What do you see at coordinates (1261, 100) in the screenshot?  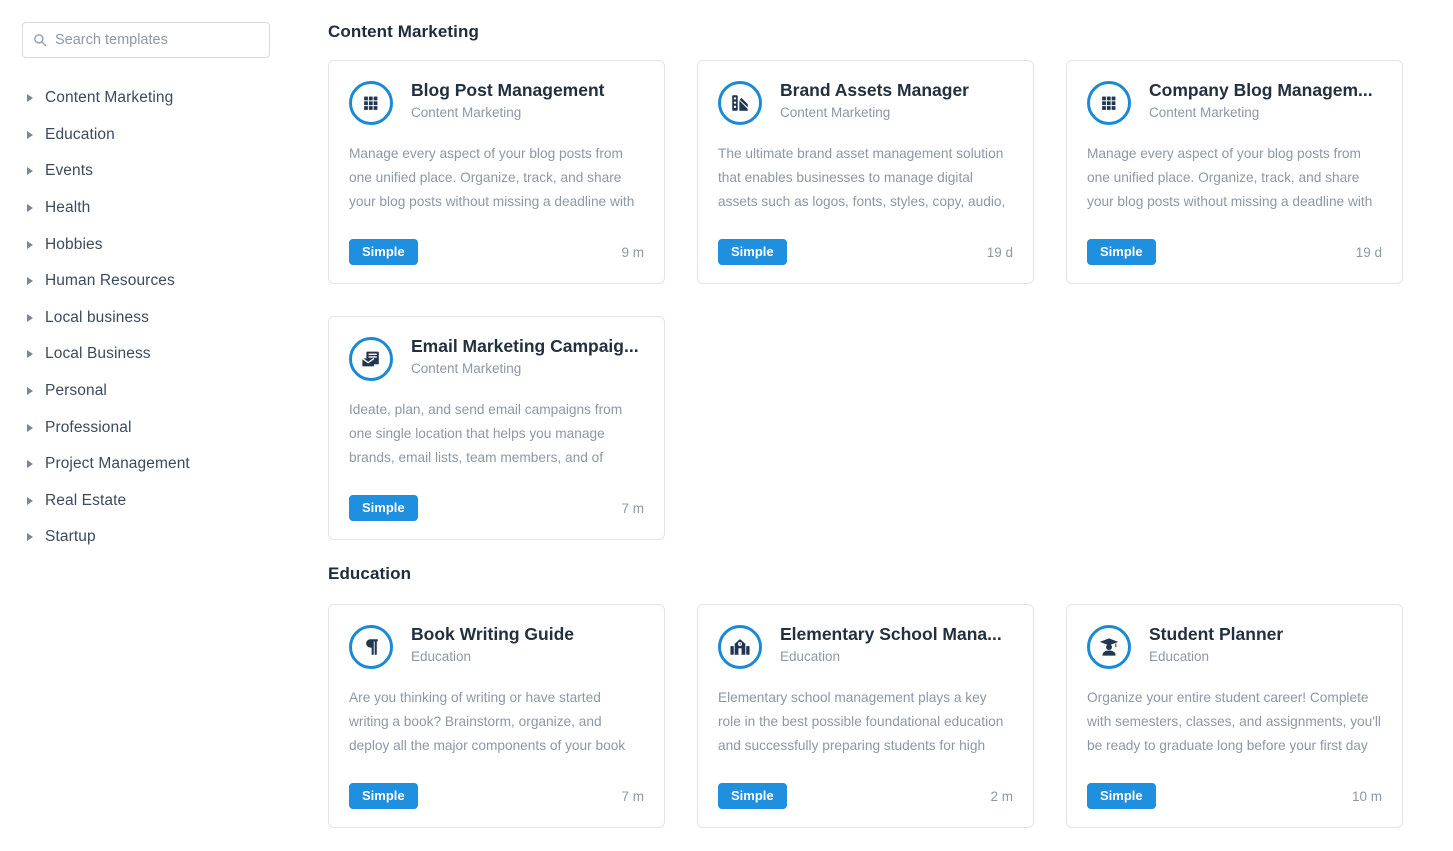 I see `card-title-block: Company Blog Managem... Content Marketing` at bounding box center [1261, 100].